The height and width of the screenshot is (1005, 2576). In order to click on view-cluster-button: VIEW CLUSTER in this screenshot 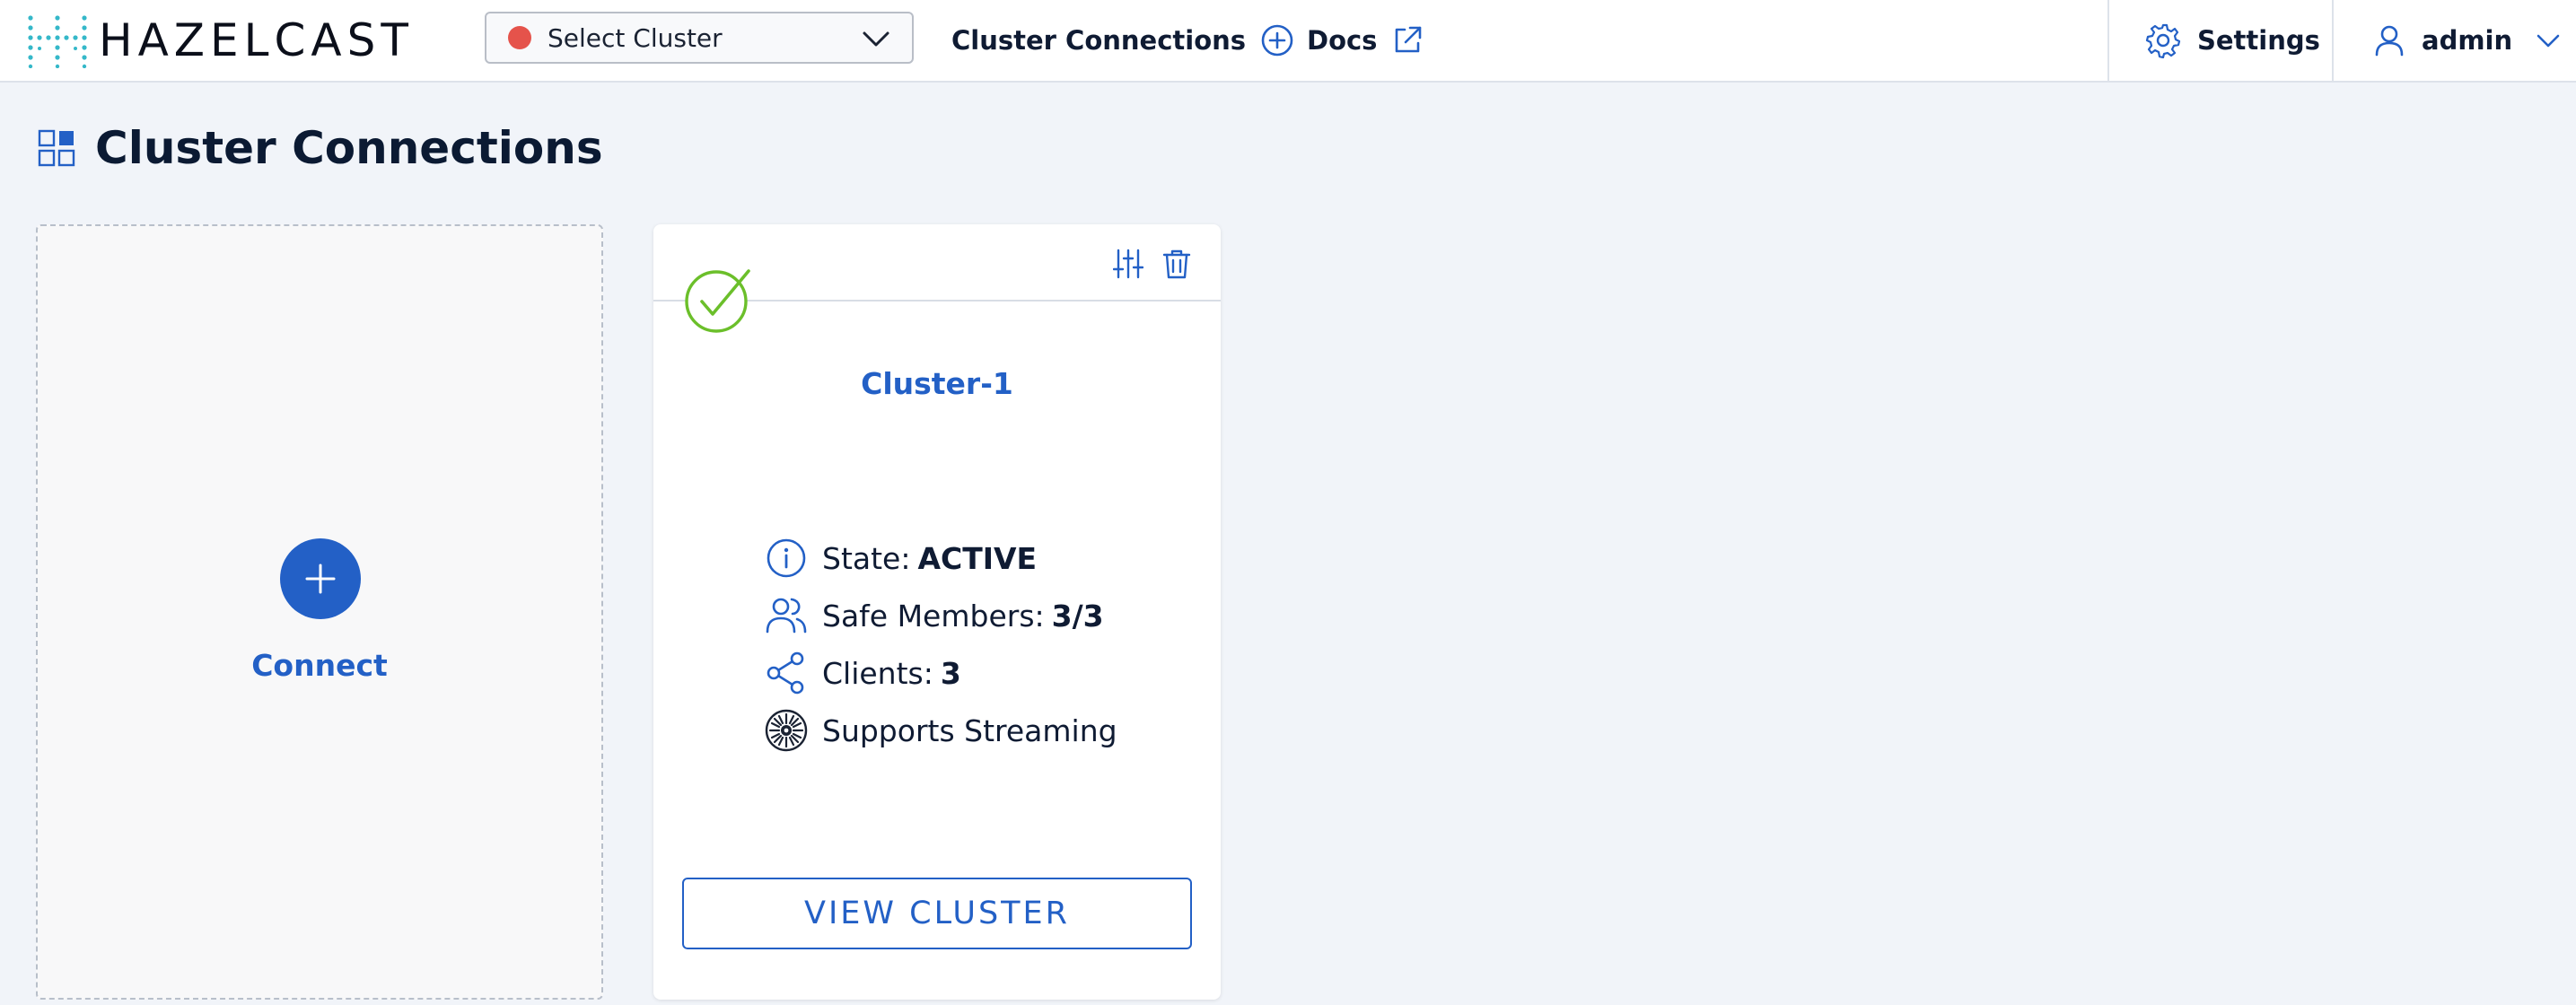, I will do `click(937, 914)`.